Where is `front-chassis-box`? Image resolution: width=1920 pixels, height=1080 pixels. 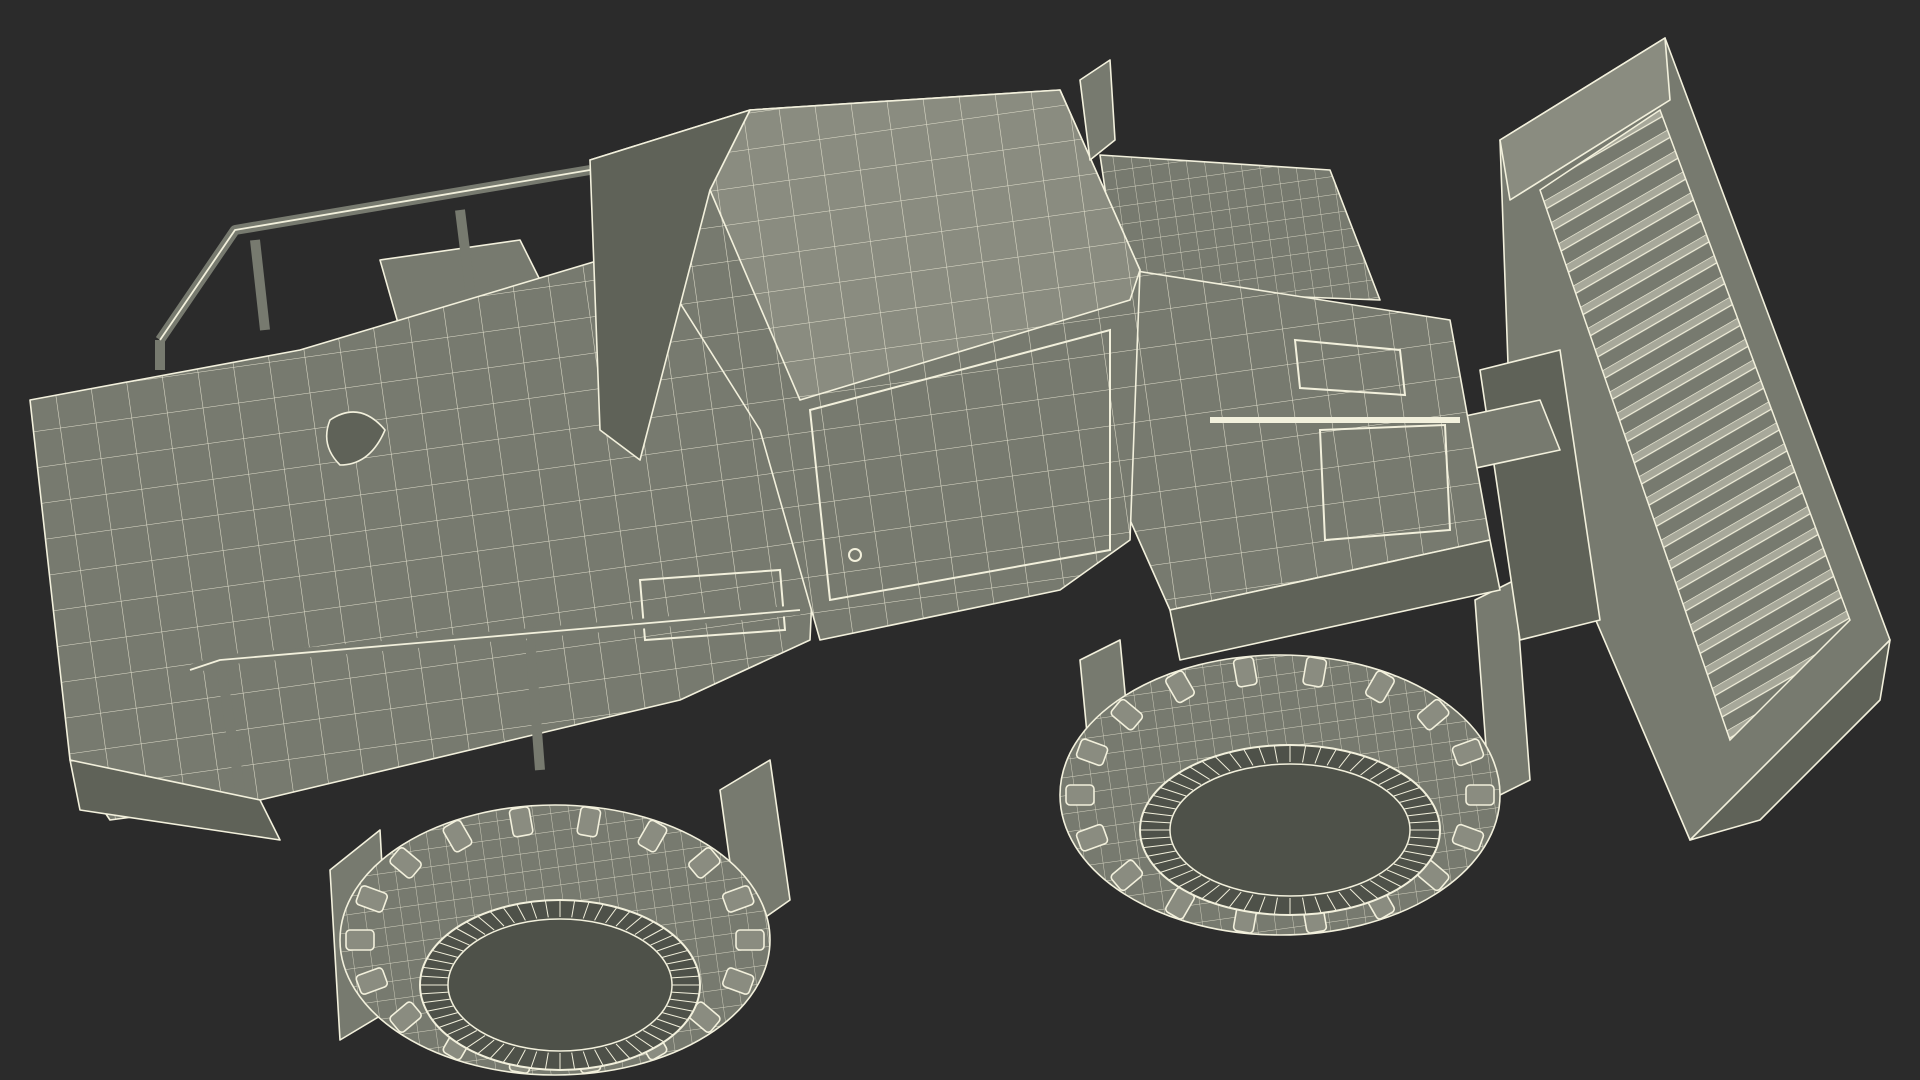
front-chassis-box is located at coordinates (1315, 465).